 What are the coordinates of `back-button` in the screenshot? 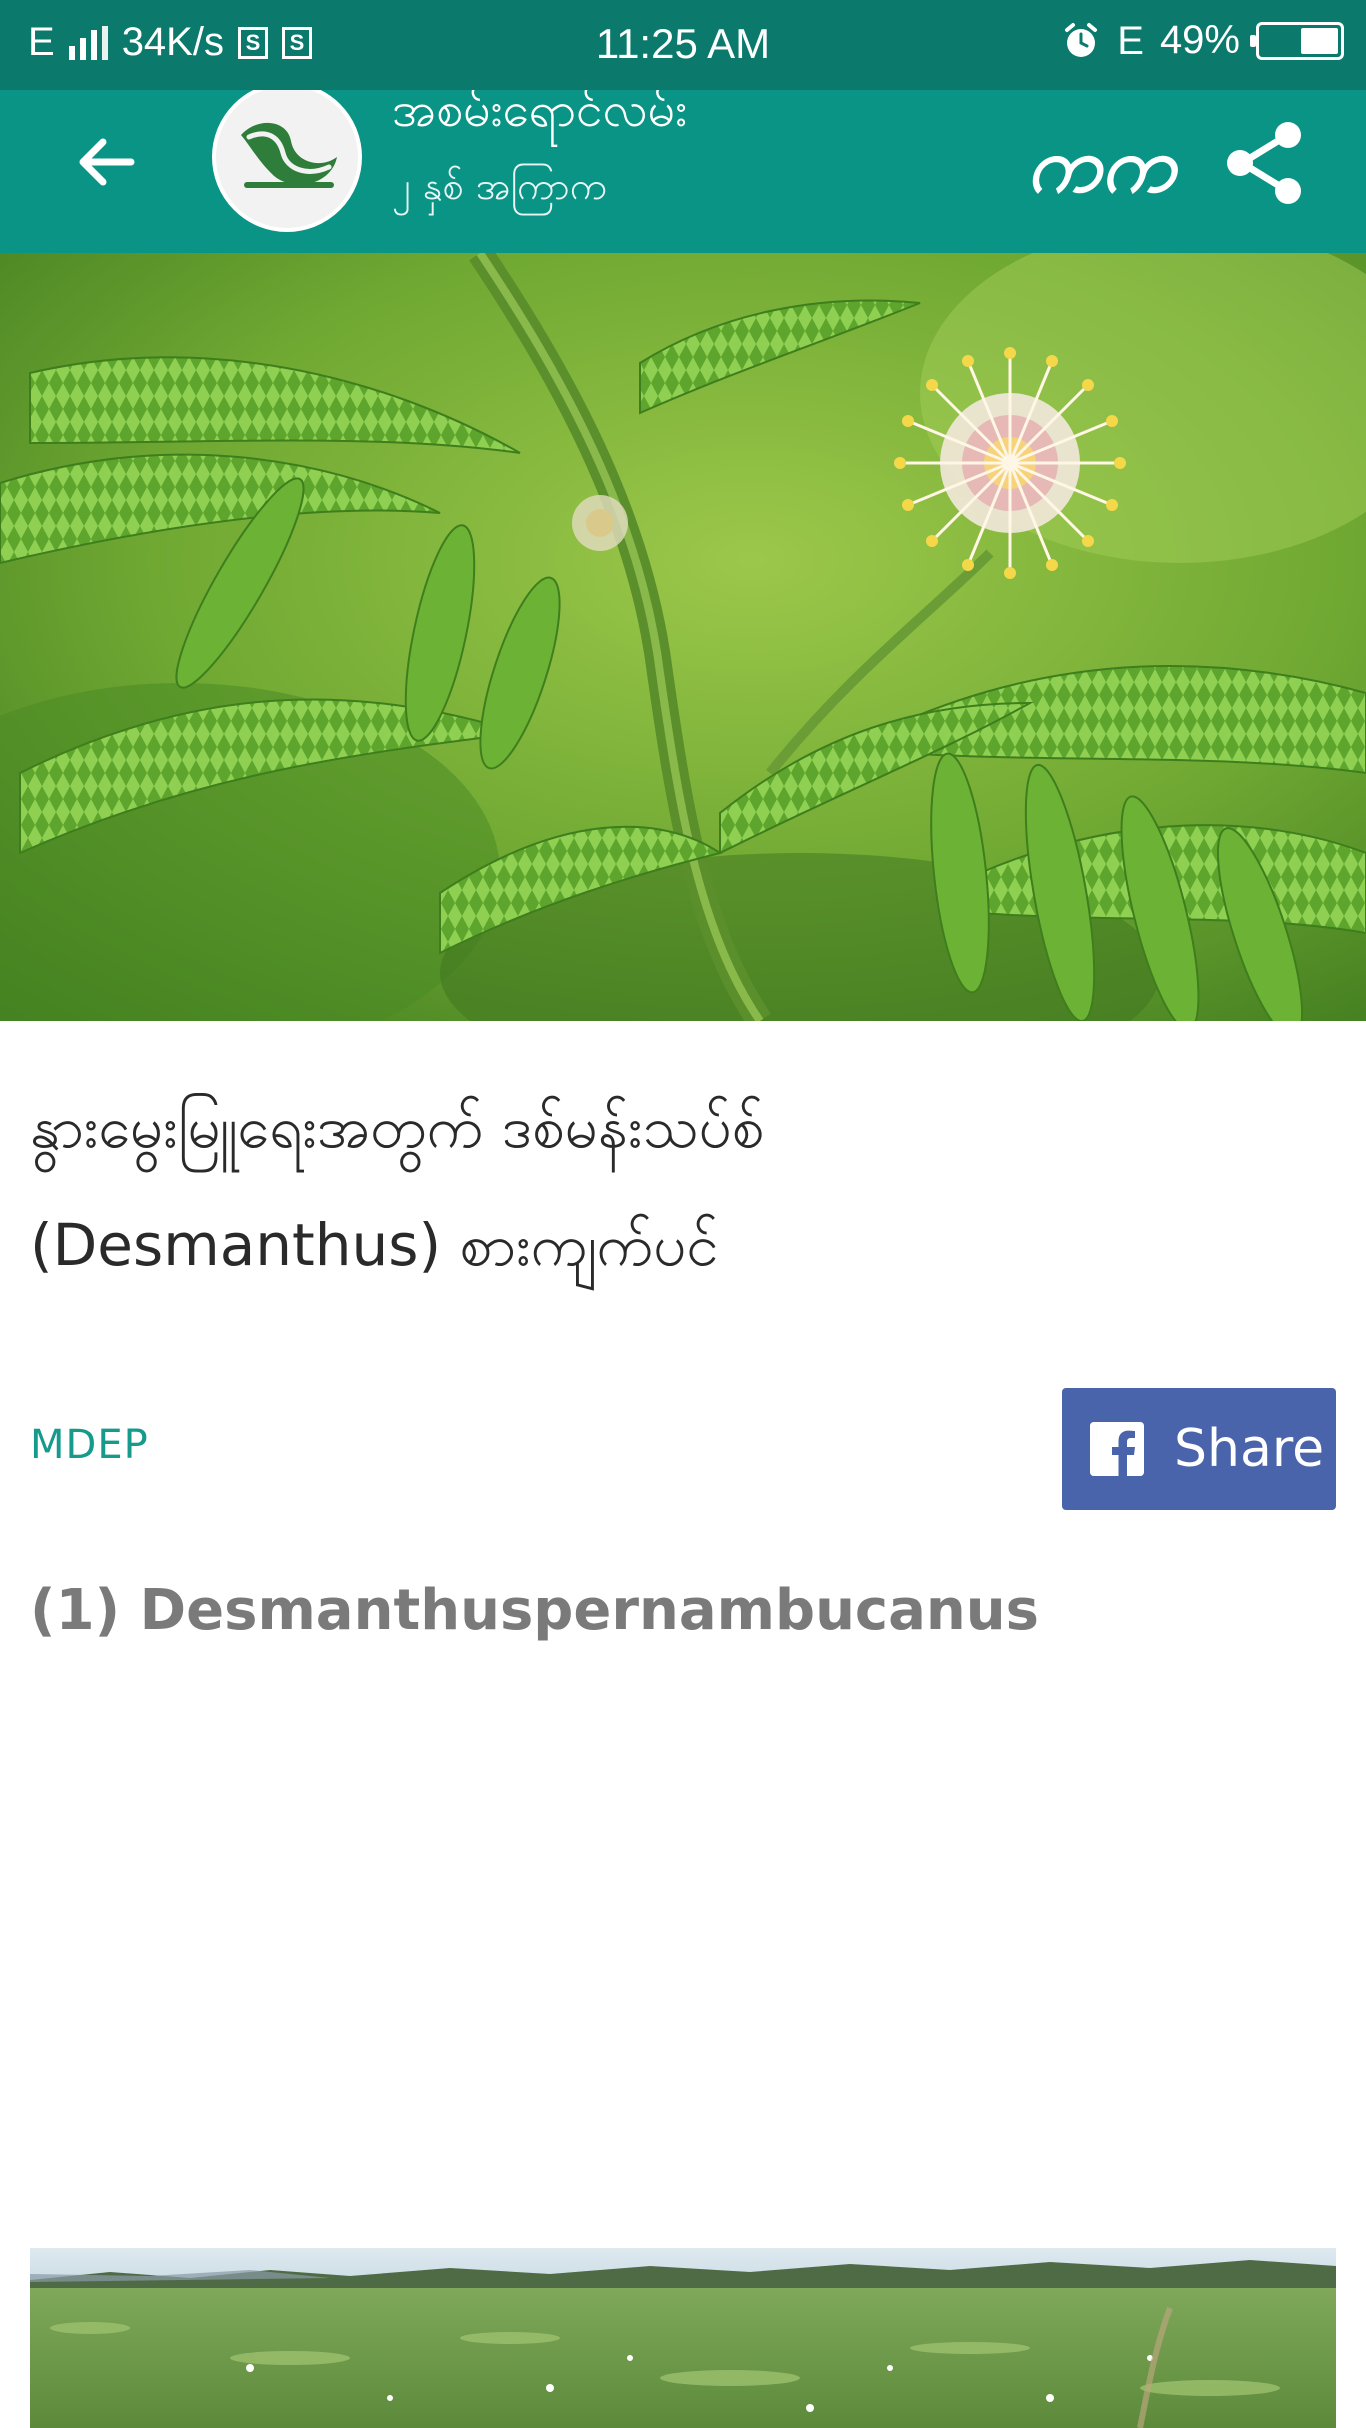 It's located at (106, 162).